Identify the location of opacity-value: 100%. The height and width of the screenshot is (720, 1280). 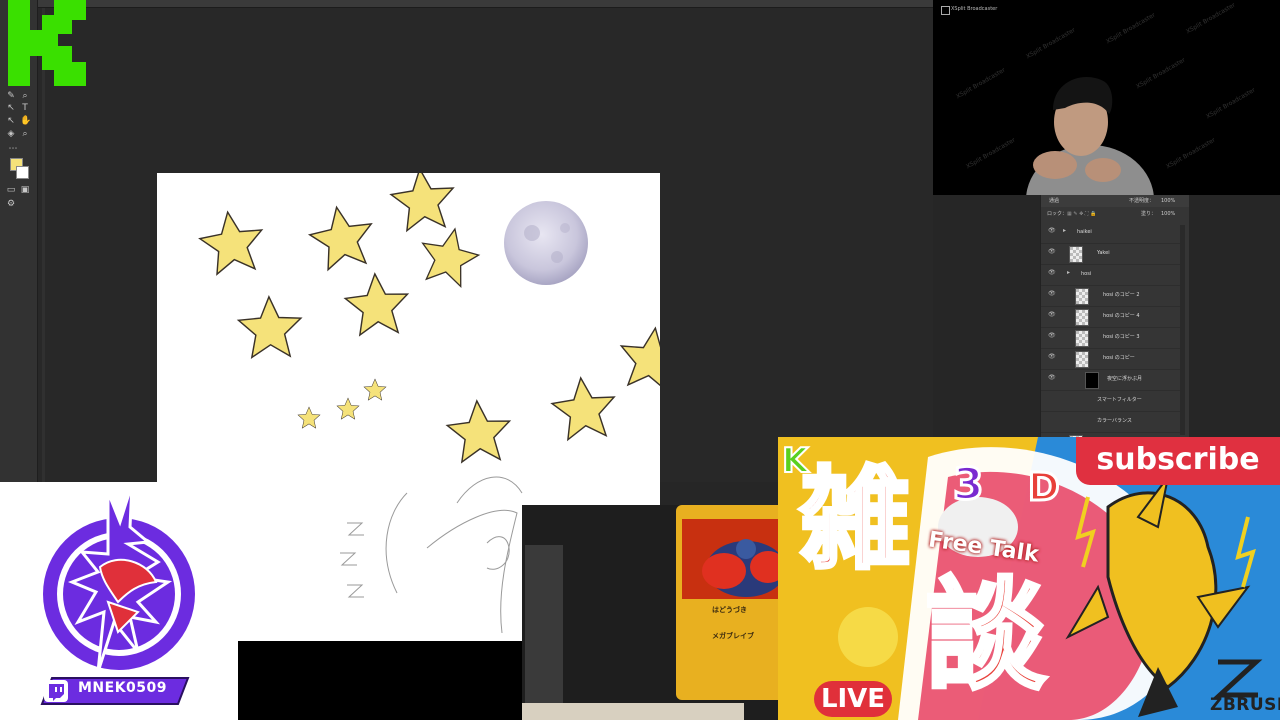
(1168, 201).